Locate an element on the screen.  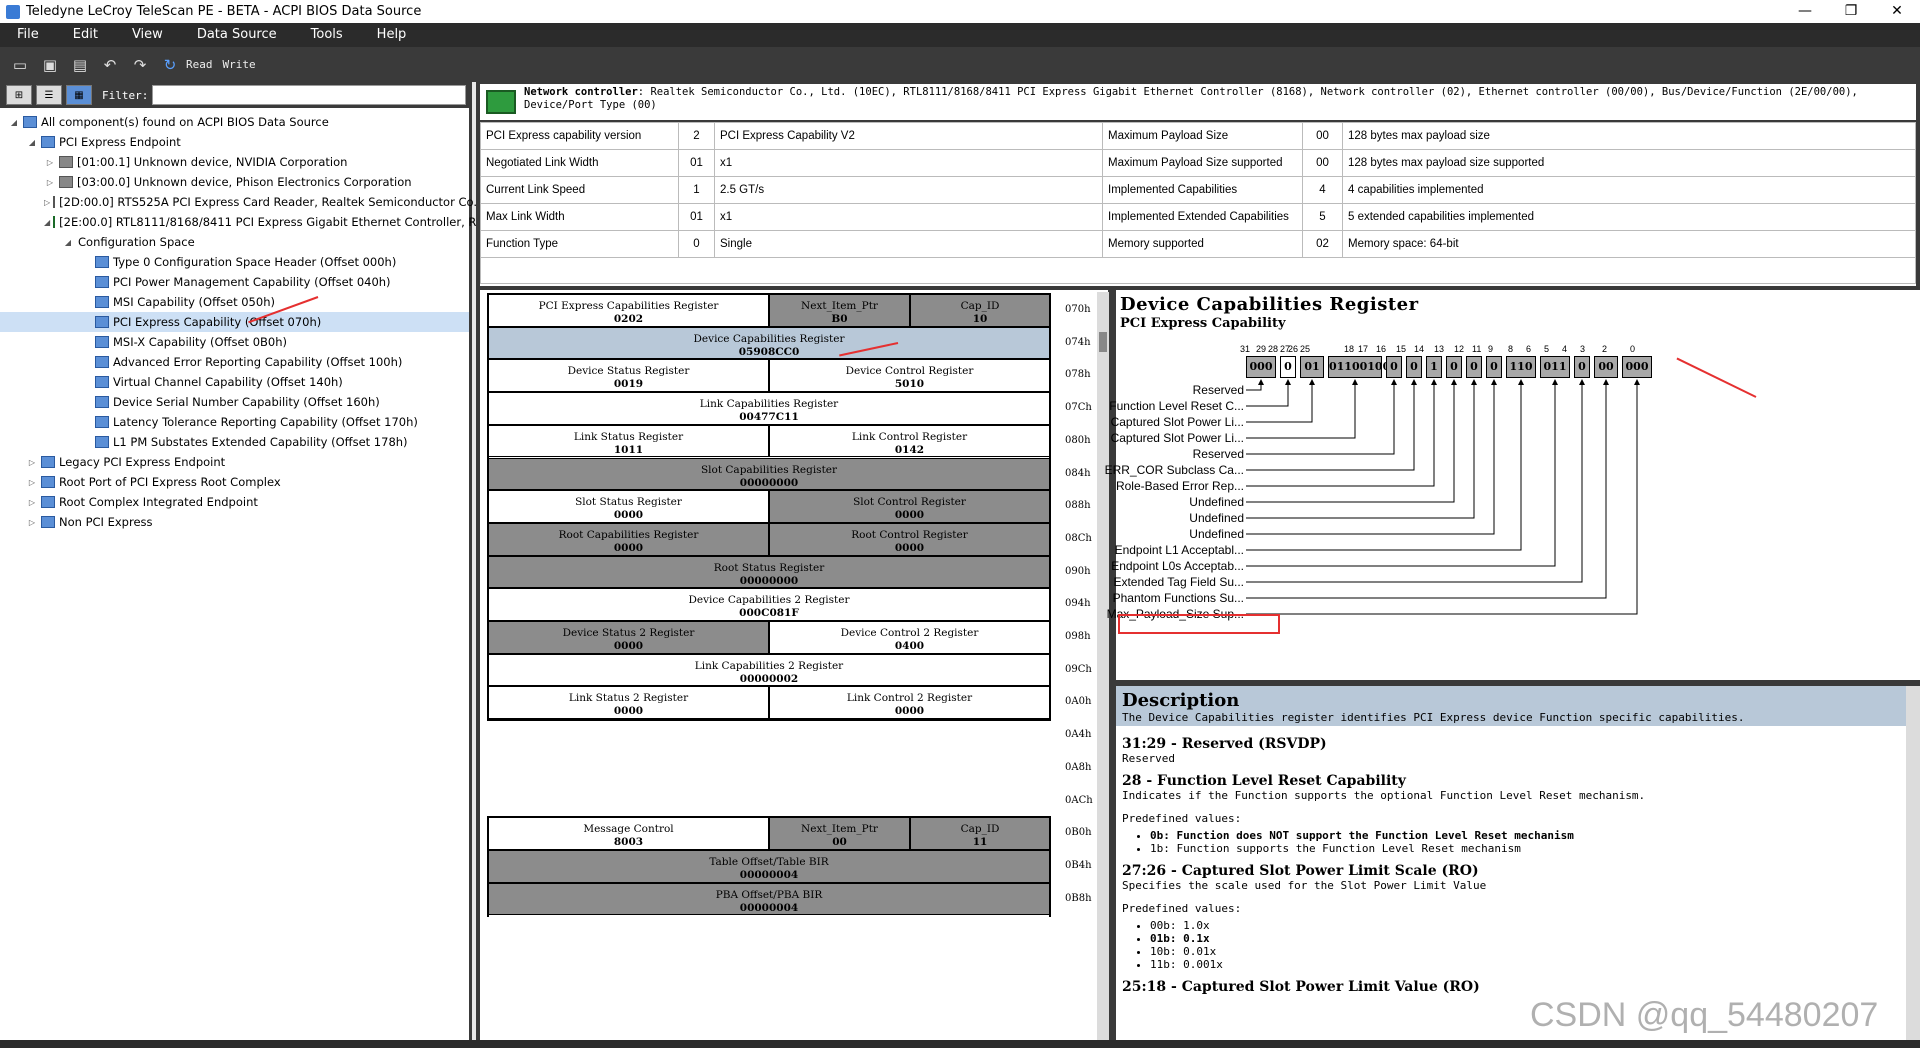
register-cell: Slot Control Register 0000 is located at coordinates (909, 506).